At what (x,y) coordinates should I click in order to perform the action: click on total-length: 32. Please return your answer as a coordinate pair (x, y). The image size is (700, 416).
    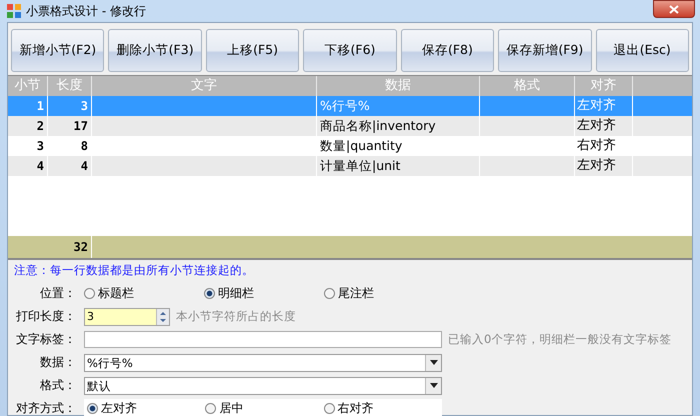
    Looking at the image, I should click on (81, 247).